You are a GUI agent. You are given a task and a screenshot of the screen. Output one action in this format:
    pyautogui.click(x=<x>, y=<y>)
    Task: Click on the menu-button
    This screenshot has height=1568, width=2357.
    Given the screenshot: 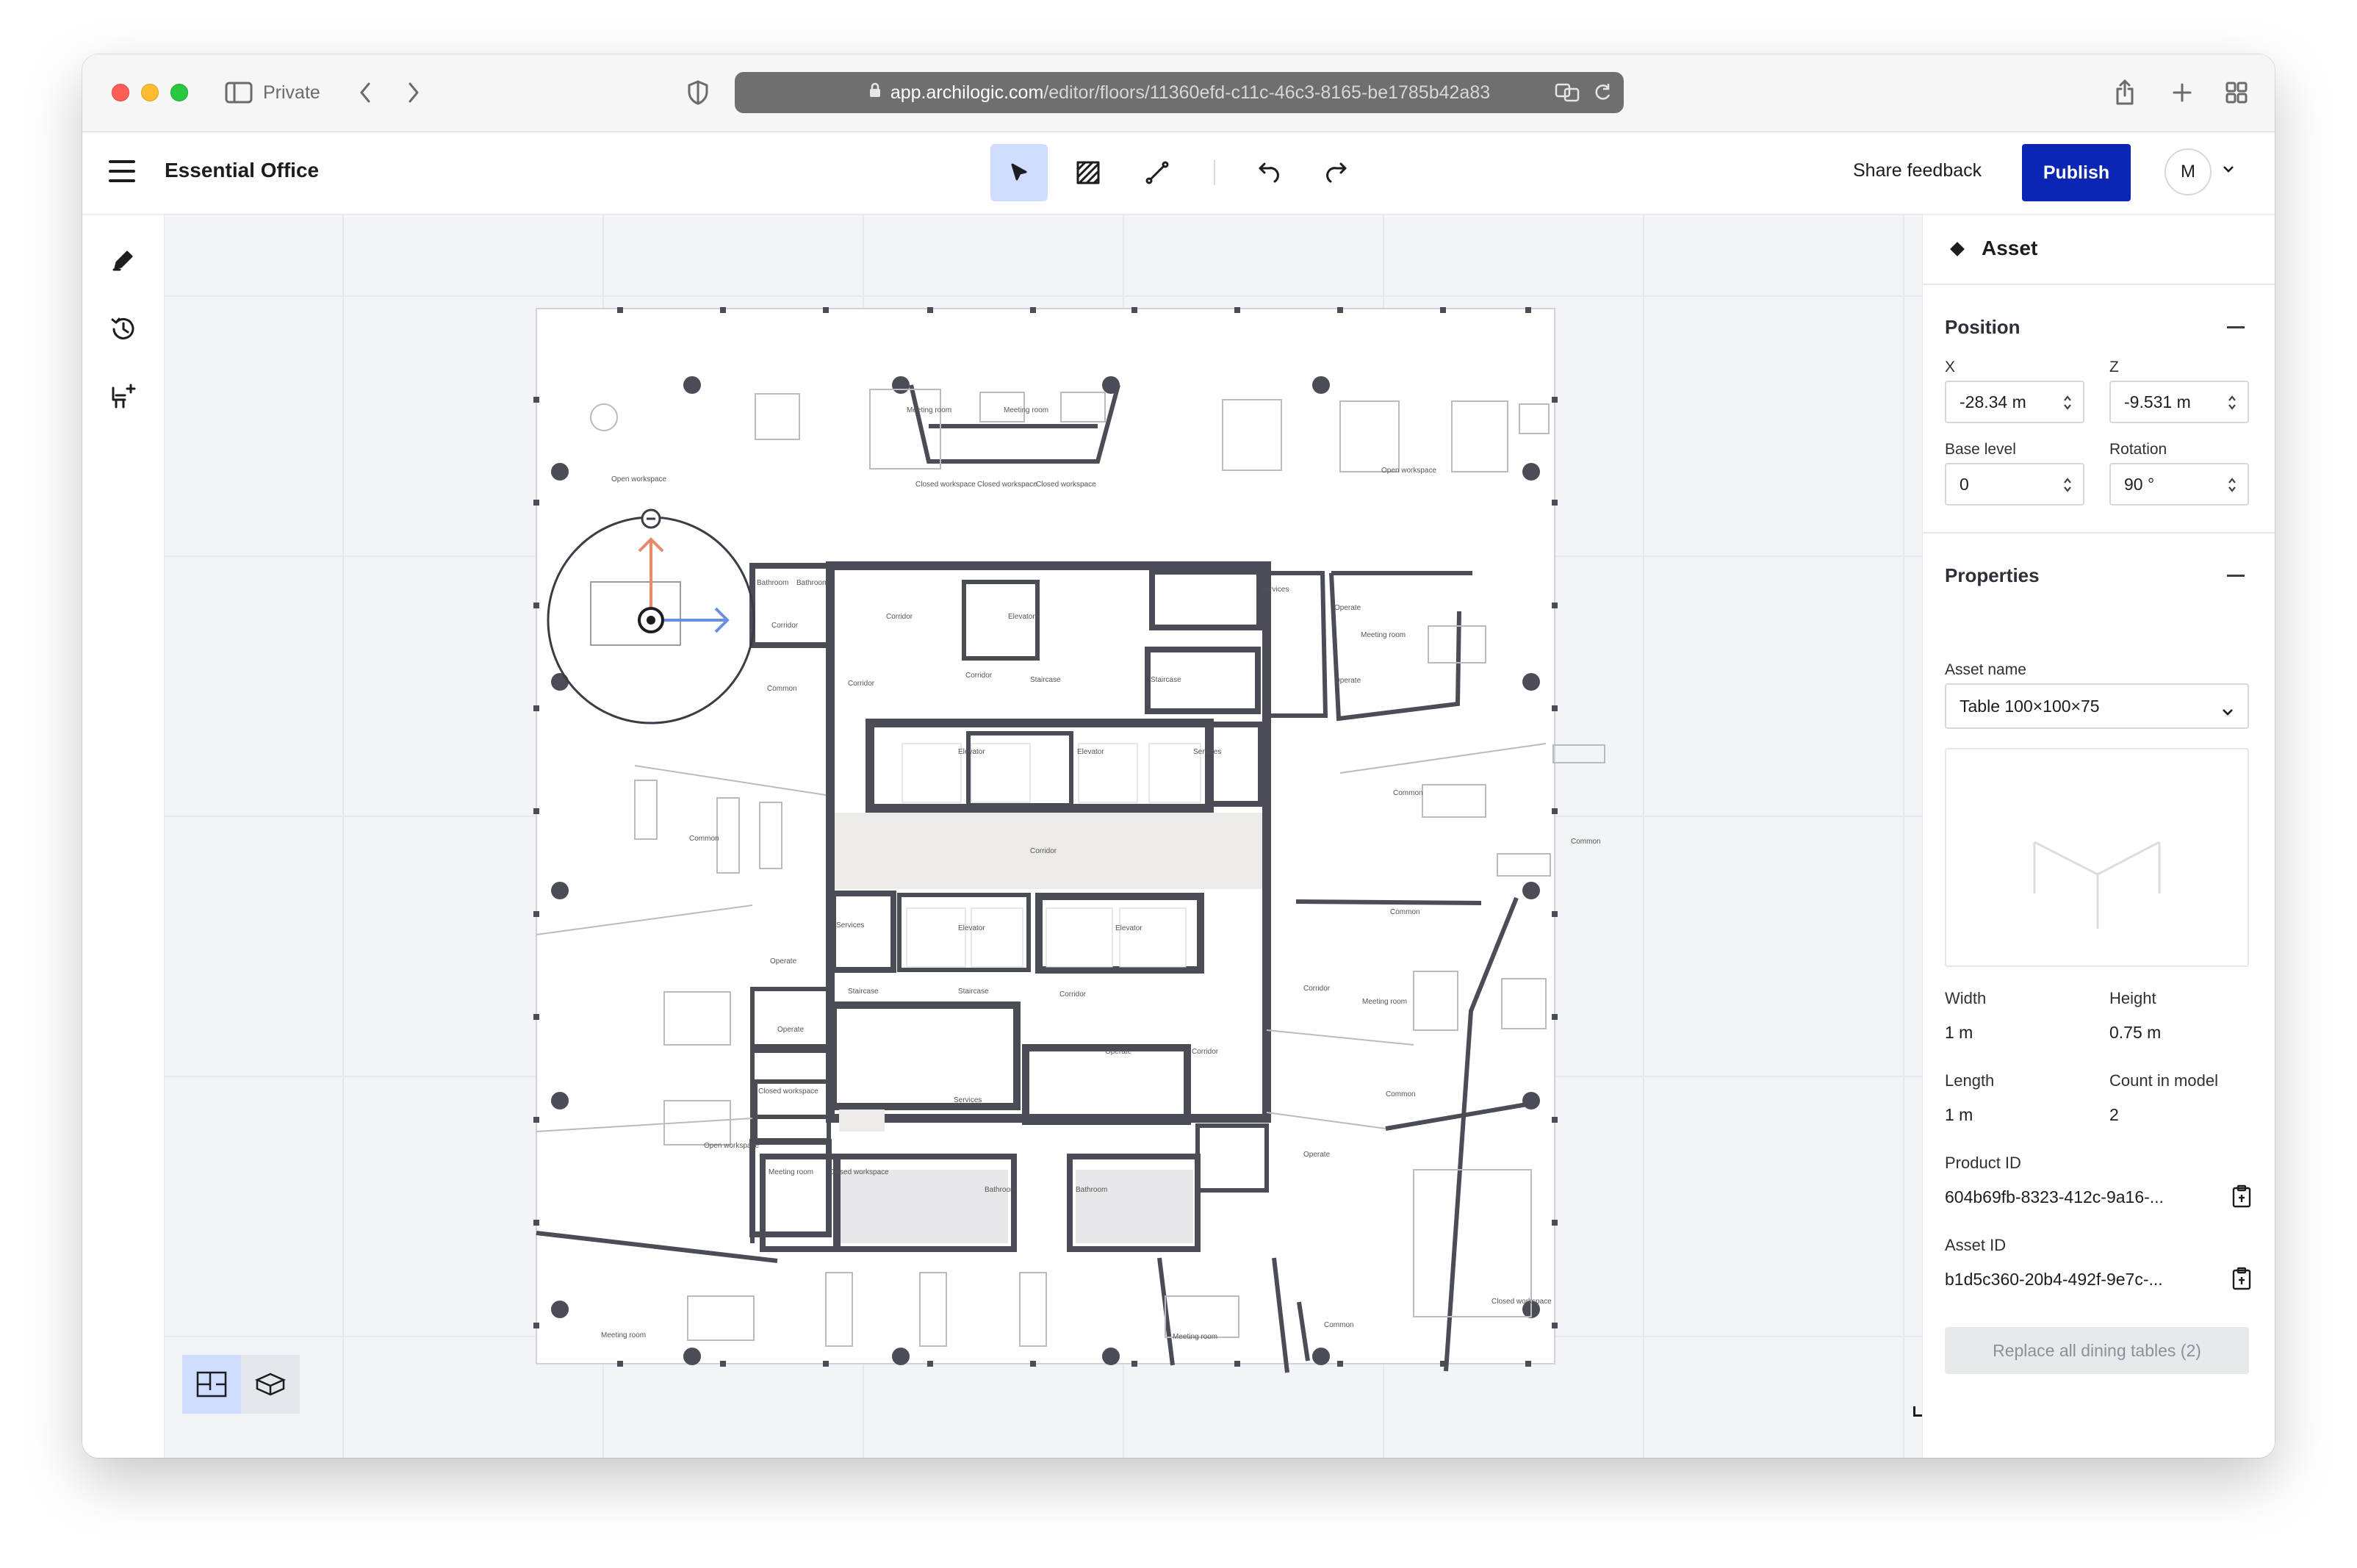 What is the action you would take?
    pyautogui.click(x=122, y=172)
    